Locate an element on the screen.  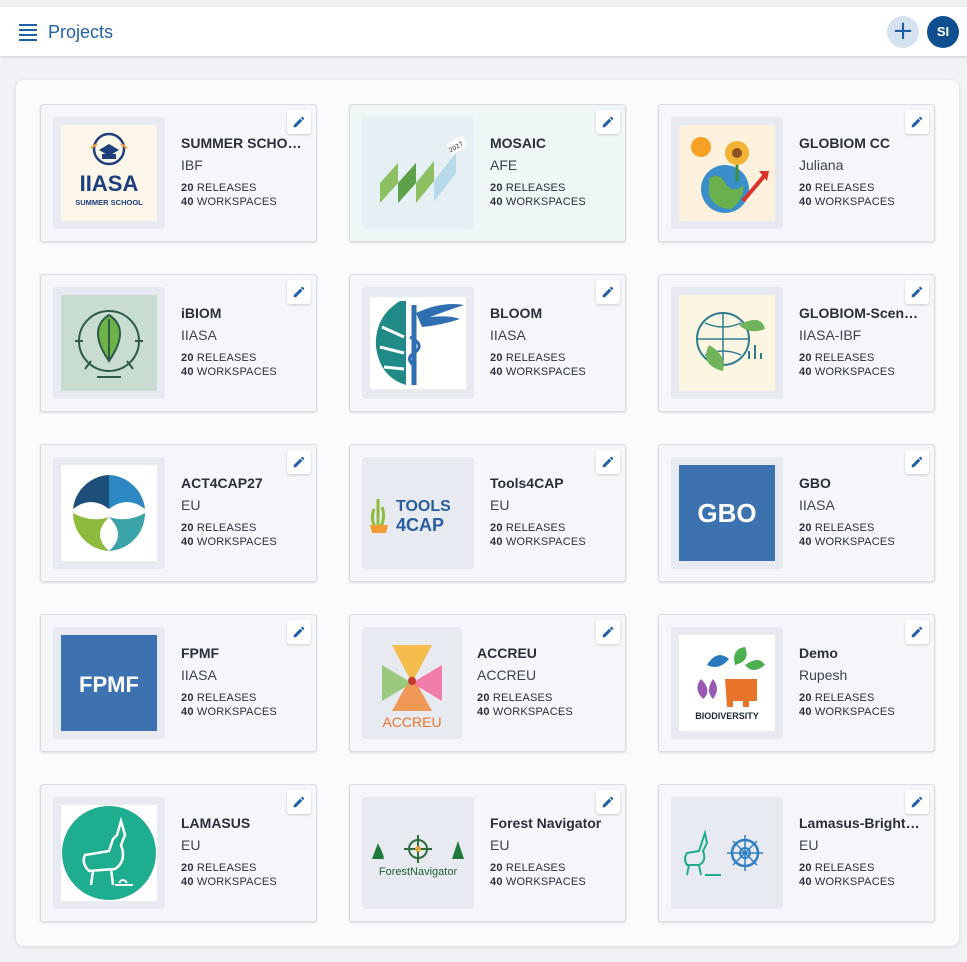
project-name: GBO is located at coordinates (815, 483).